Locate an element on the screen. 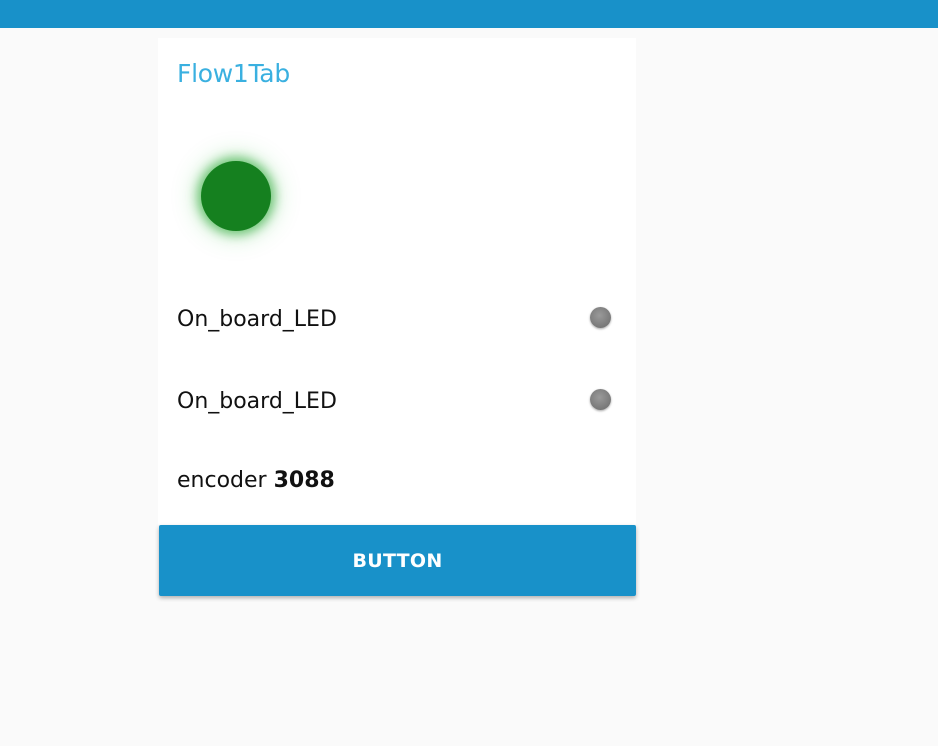 Image resolution: width=938 pixels, height=746 pixels. status-led-indicator is located at coordinates (236, 196).